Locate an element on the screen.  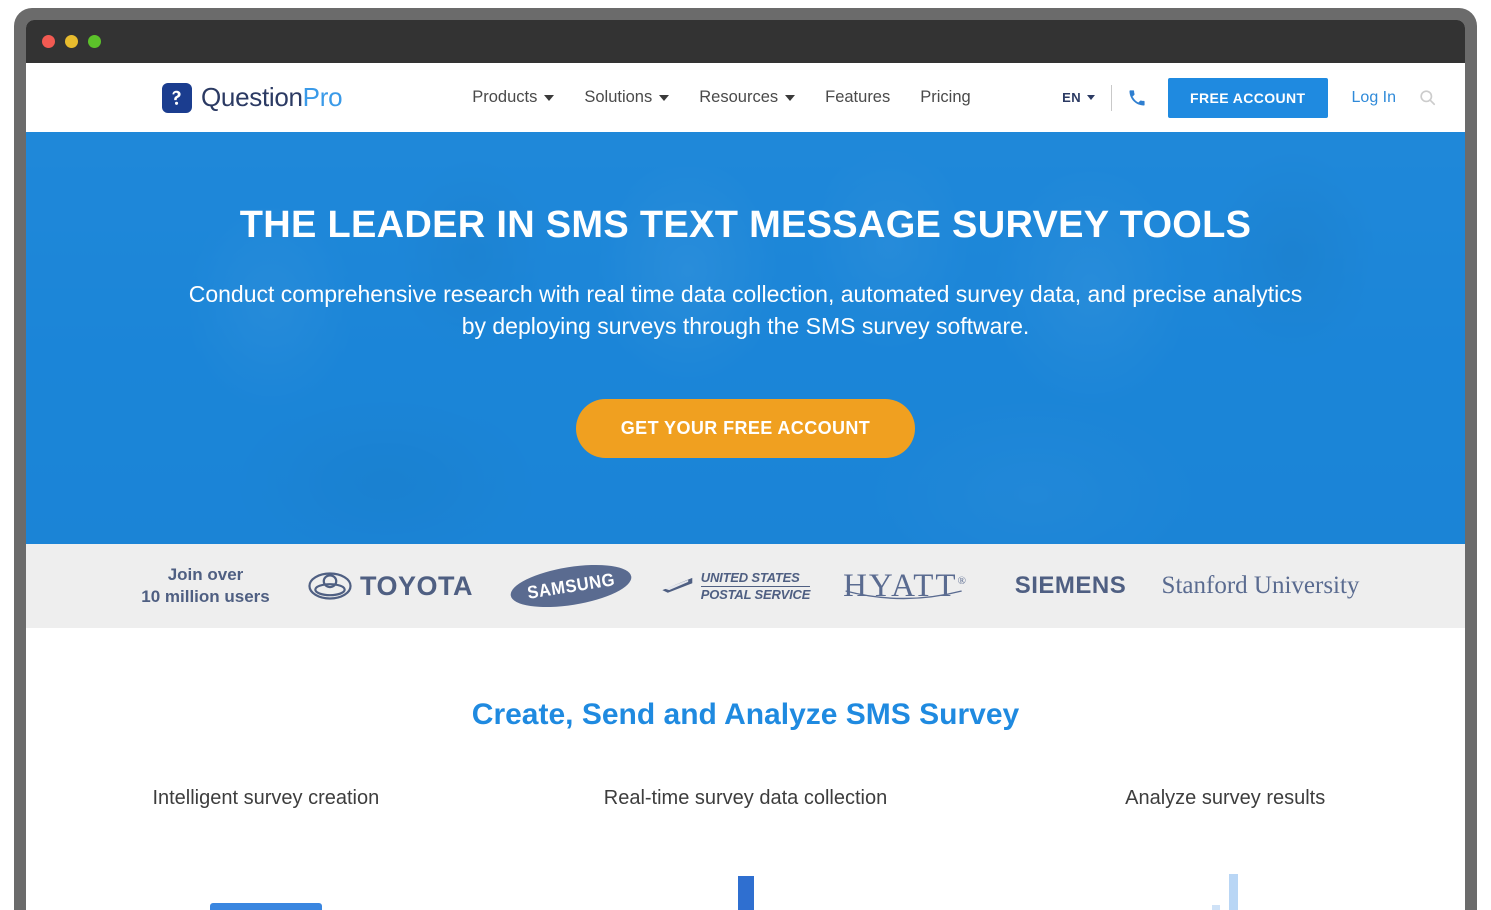
usps-logo-line1: UNITED STATES is located at coordinates (755, 578).